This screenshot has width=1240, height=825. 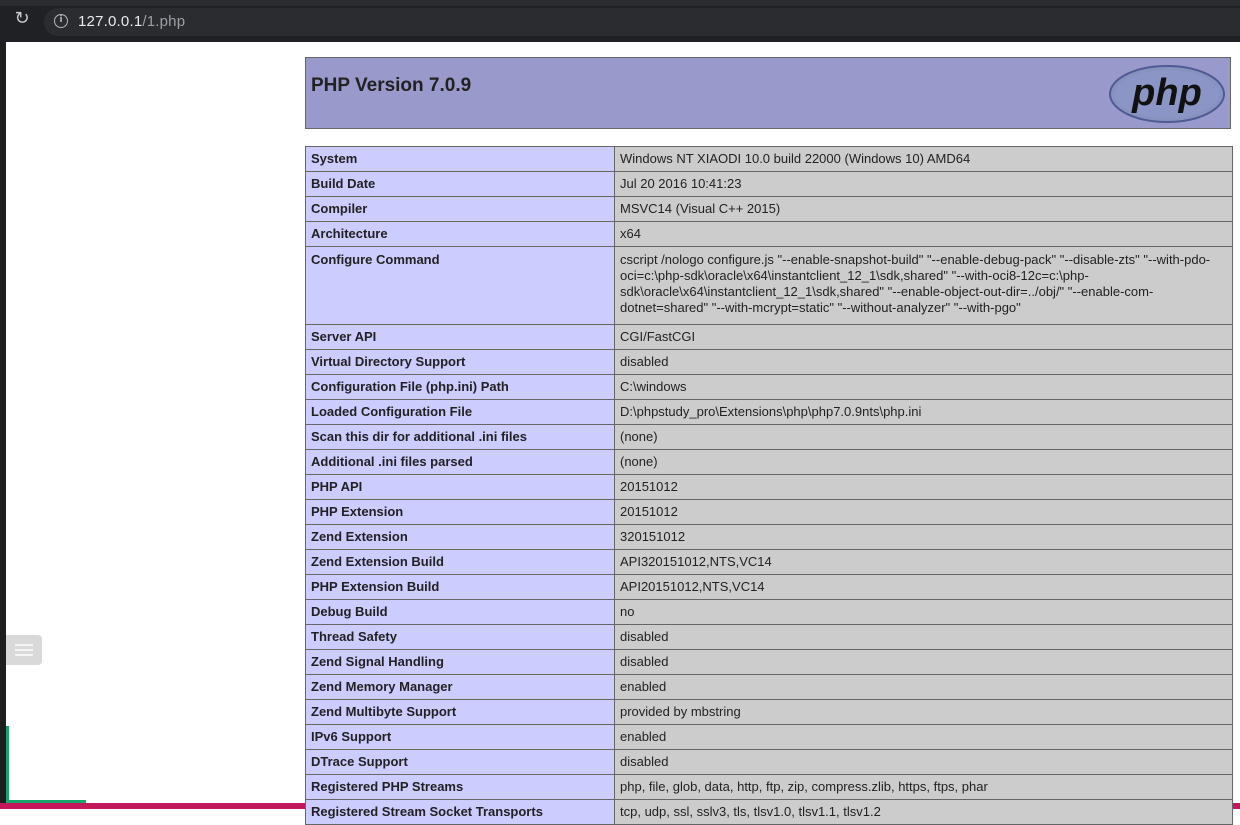 I want to click on url-text: 127.0.0.1/1.php, so click(x=131, y=22).